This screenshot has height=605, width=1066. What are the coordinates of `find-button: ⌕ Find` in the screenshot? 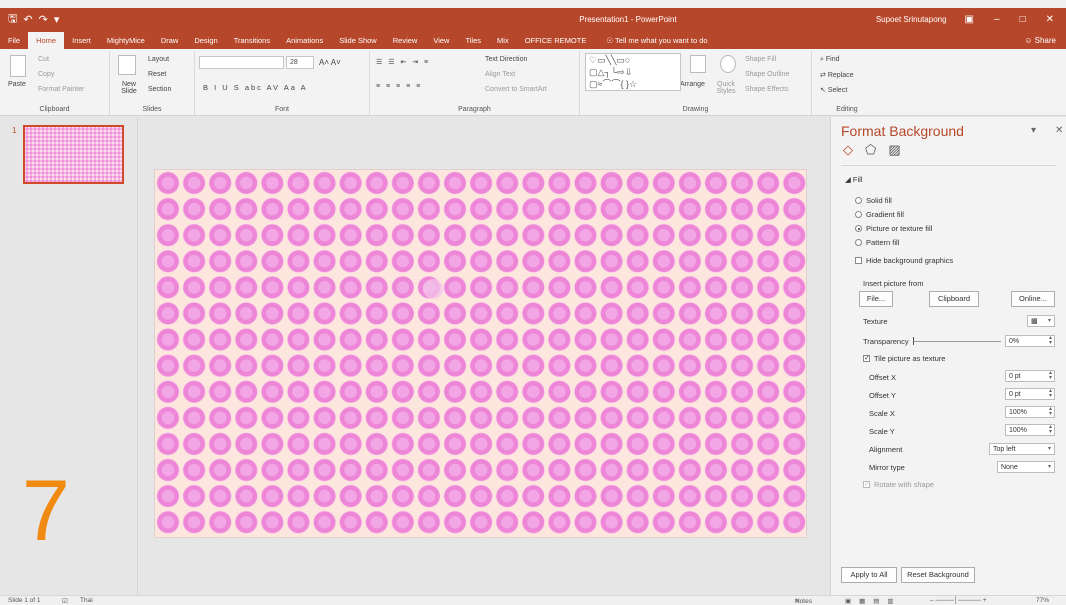 It's located at (830, 60).